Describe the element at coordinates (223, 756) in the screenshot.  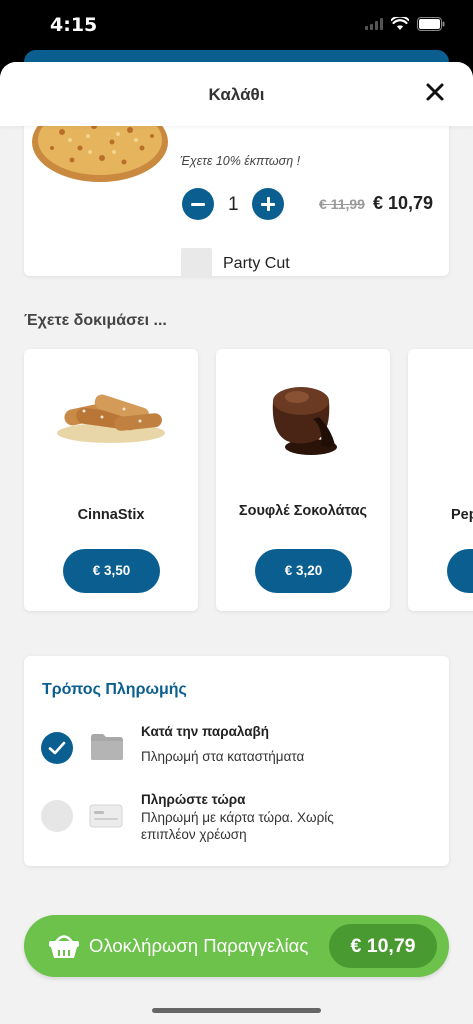
I see `pay-on-pickup-description: Πληρωμή στα καταστήματα` at that location.